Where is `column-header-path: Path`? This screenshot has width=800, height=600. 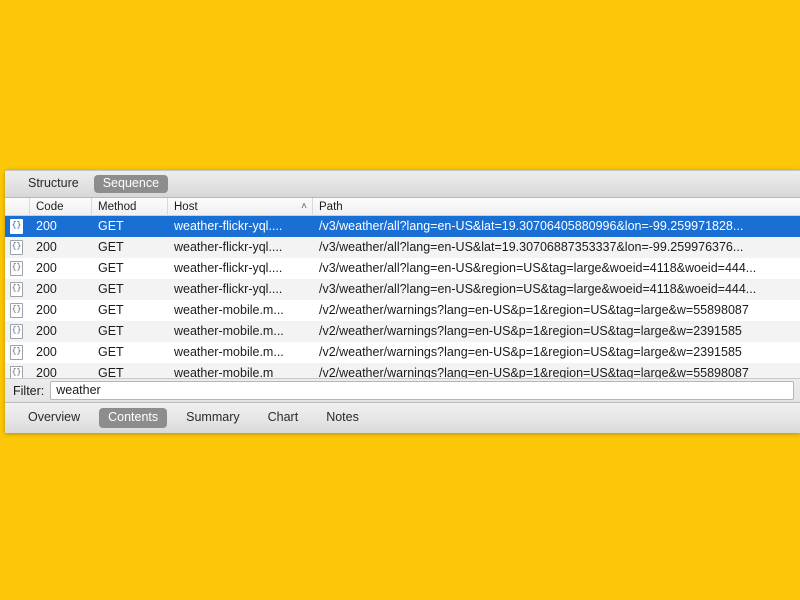 column-header-path: Path is located at coordinates (556, 207).